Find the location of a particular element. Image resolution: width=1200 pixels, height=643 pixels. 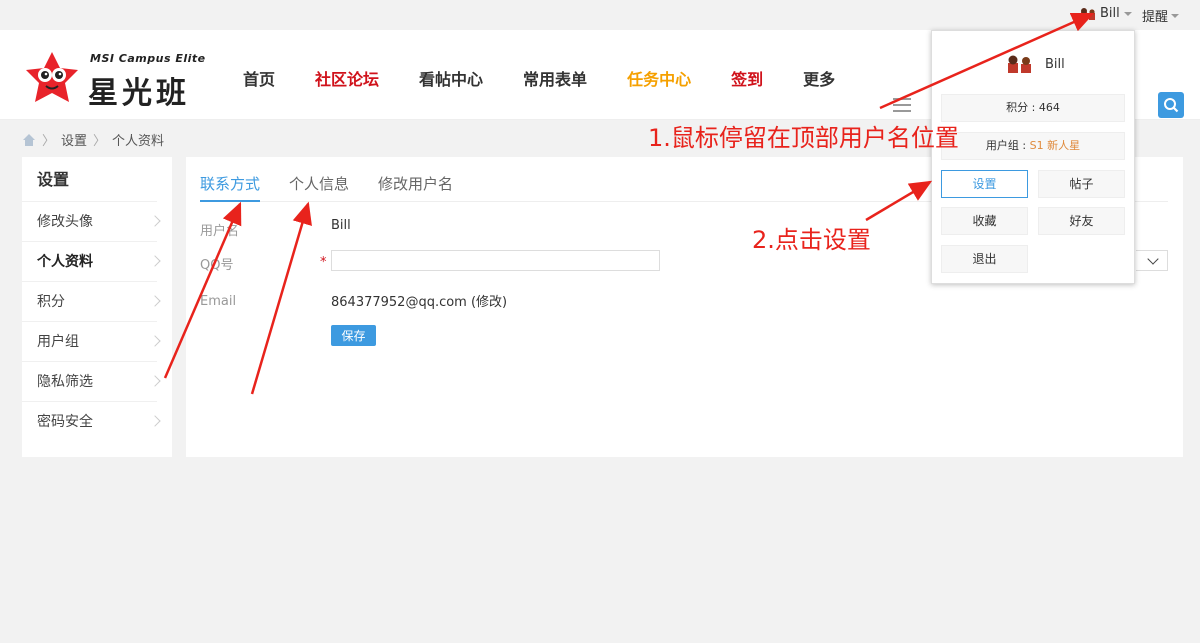

search-button is located at coordinates (1171, 105).